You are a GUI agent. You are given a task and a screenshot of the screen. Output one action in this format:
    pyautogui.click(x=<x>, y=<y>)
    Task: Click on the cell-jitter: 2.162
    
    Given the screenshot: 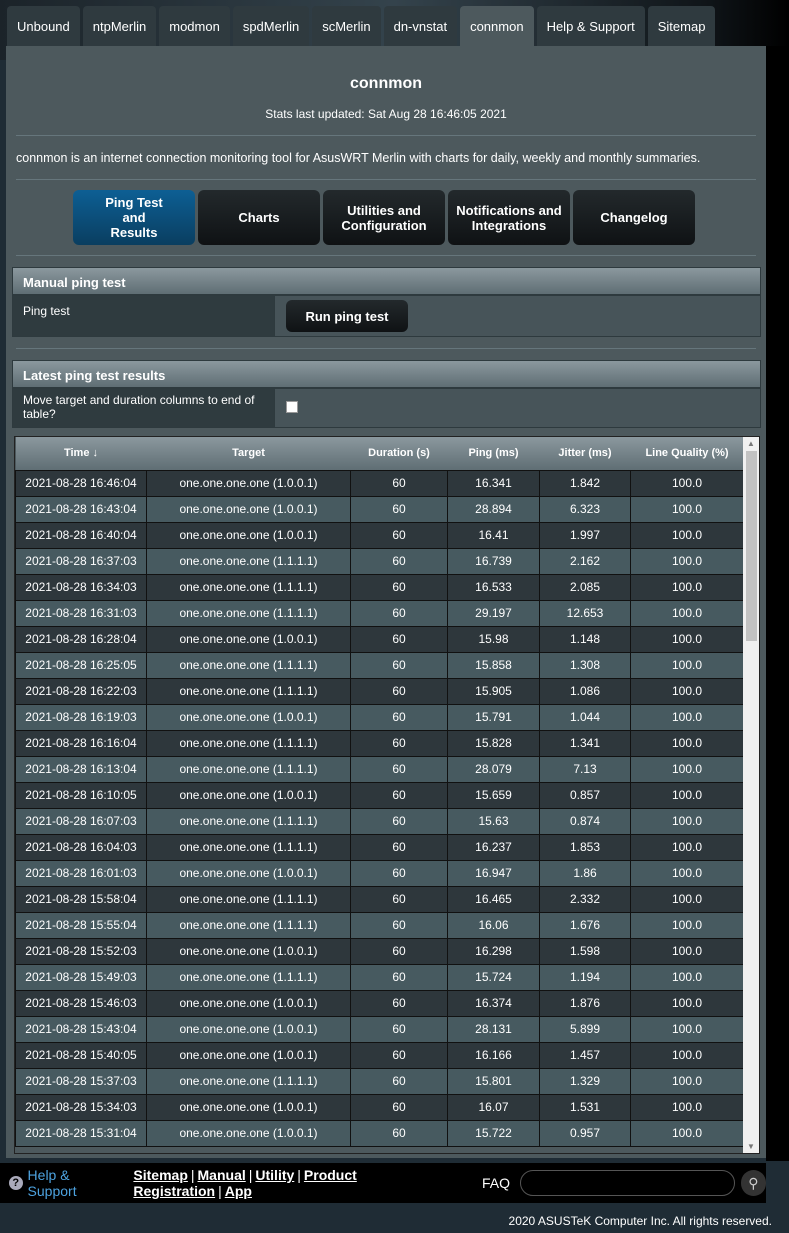 What is the action you would take?
    pyautogui.click(x=585, y=561)
    